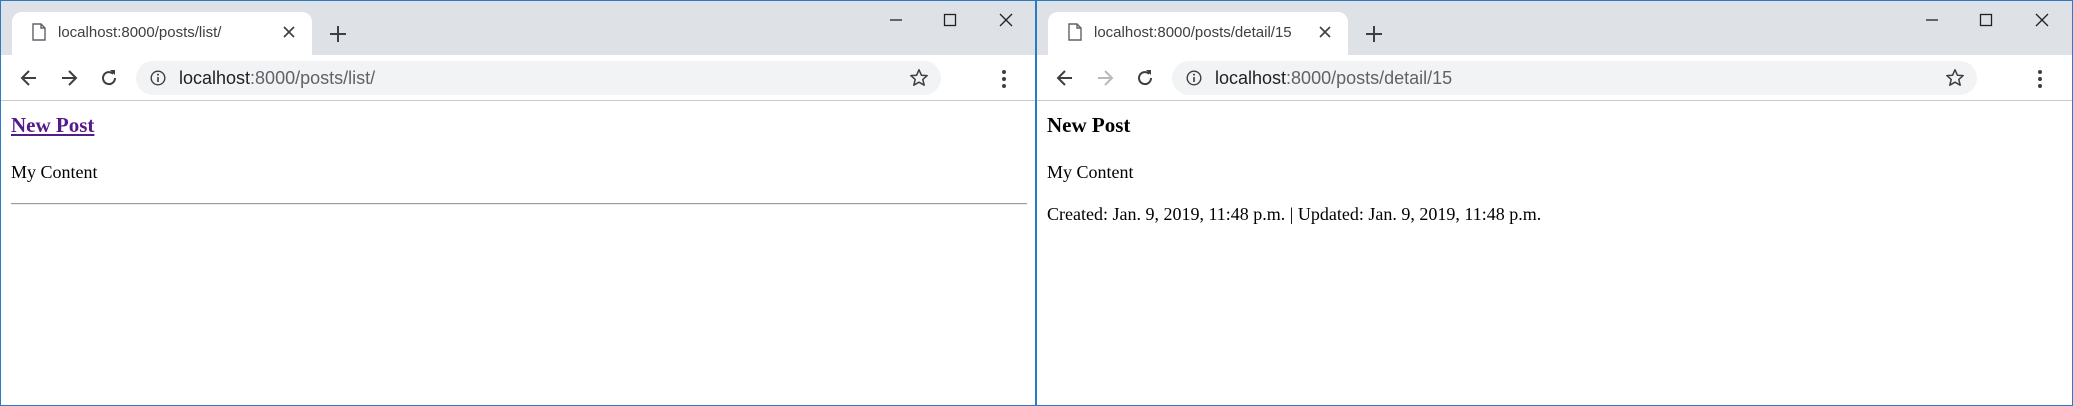 Image resolution: width=2073 pixels, height=406 pixels. I want to click on browser-toolbar: localhost:8000/posts/list/, so click(518, 78).